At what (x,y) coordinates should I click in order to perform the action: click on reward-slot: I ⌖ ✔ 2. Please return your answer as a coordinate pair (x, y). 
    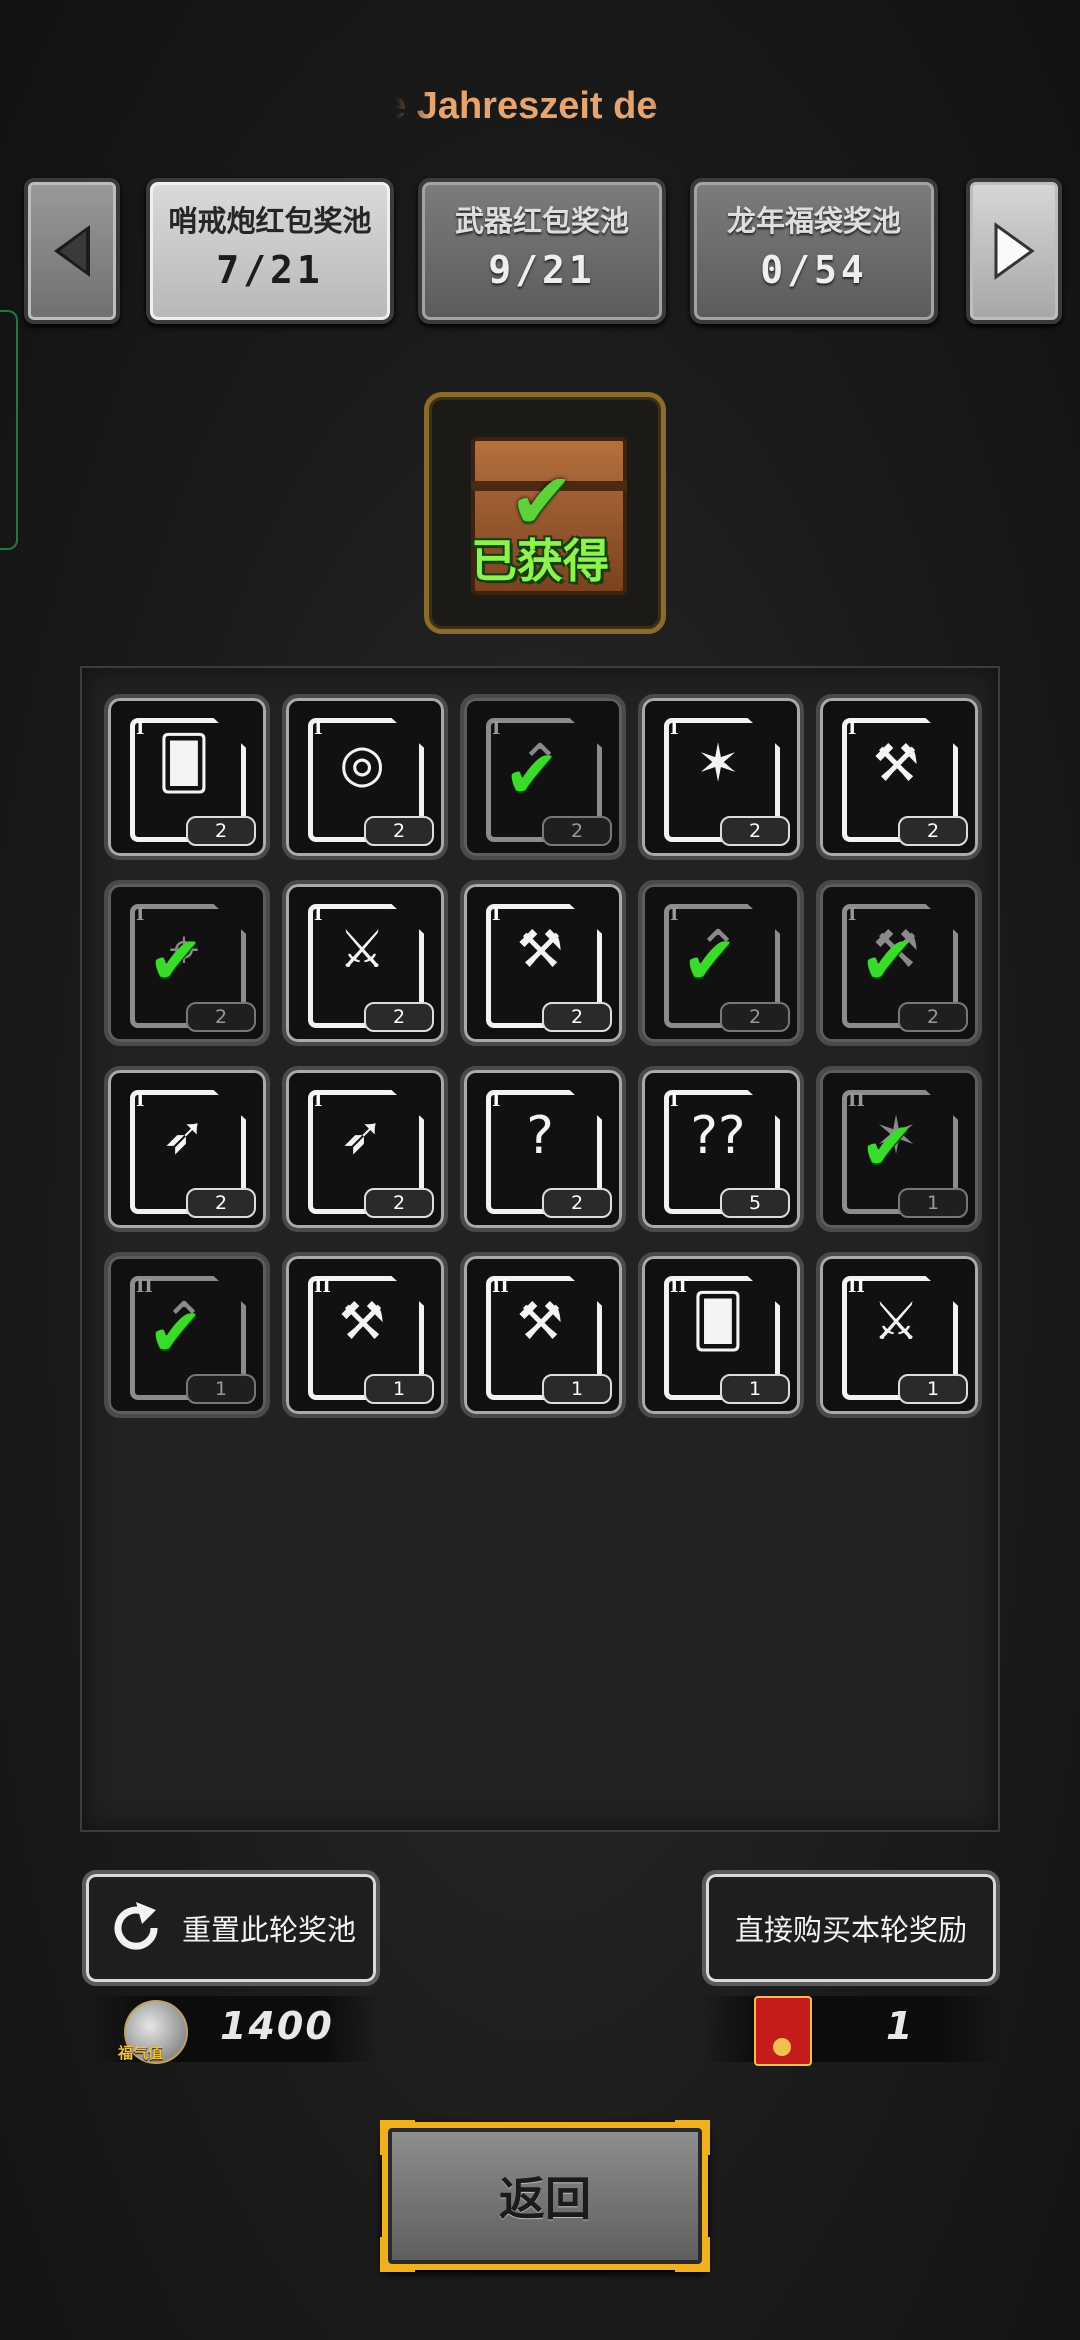
    Looking at the image, I should click on (187, 963).